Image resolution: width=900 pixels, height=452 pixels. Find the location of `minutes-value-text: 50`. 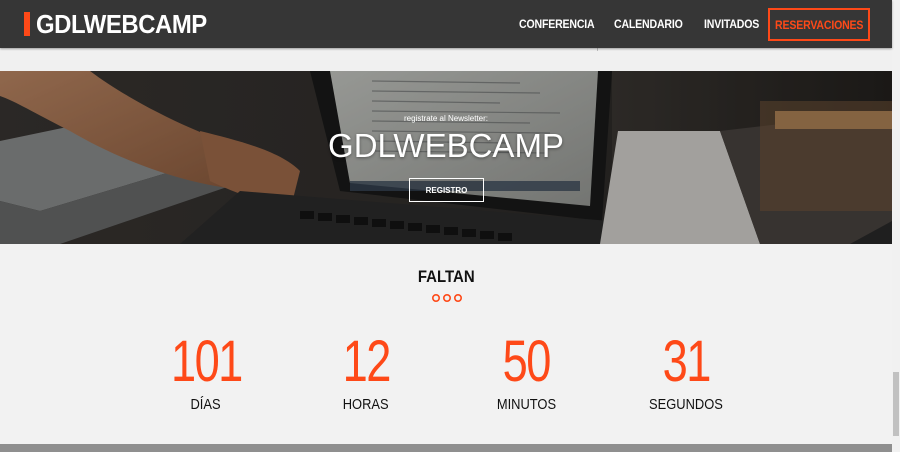

minutes-value-text: 50 is located at coordinates (526, 361).